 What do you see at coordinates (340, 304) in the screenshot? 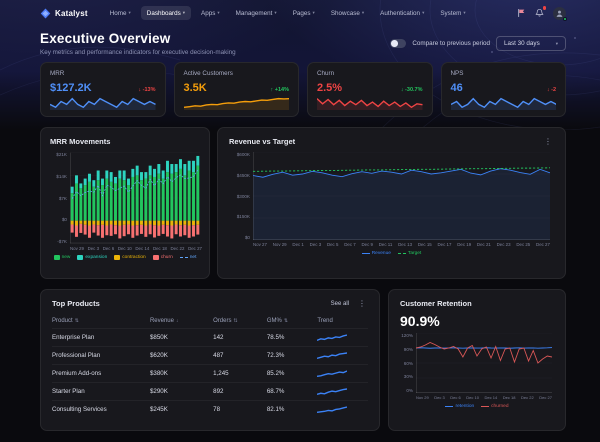
I see `see-all-link: See all` at bounding box center [340, 304].